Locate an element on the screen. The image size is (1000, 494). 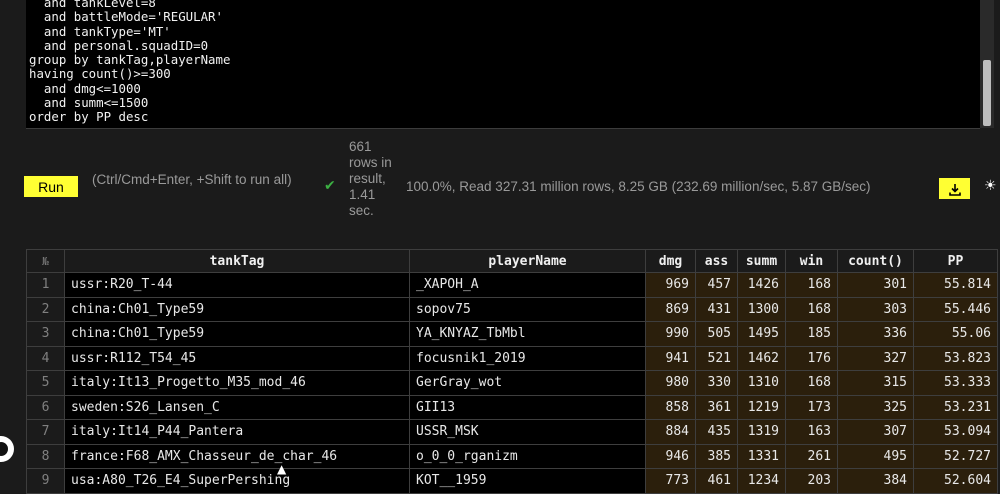
code-line: and personal.squadID=0 is located at coordinates (119, 45).